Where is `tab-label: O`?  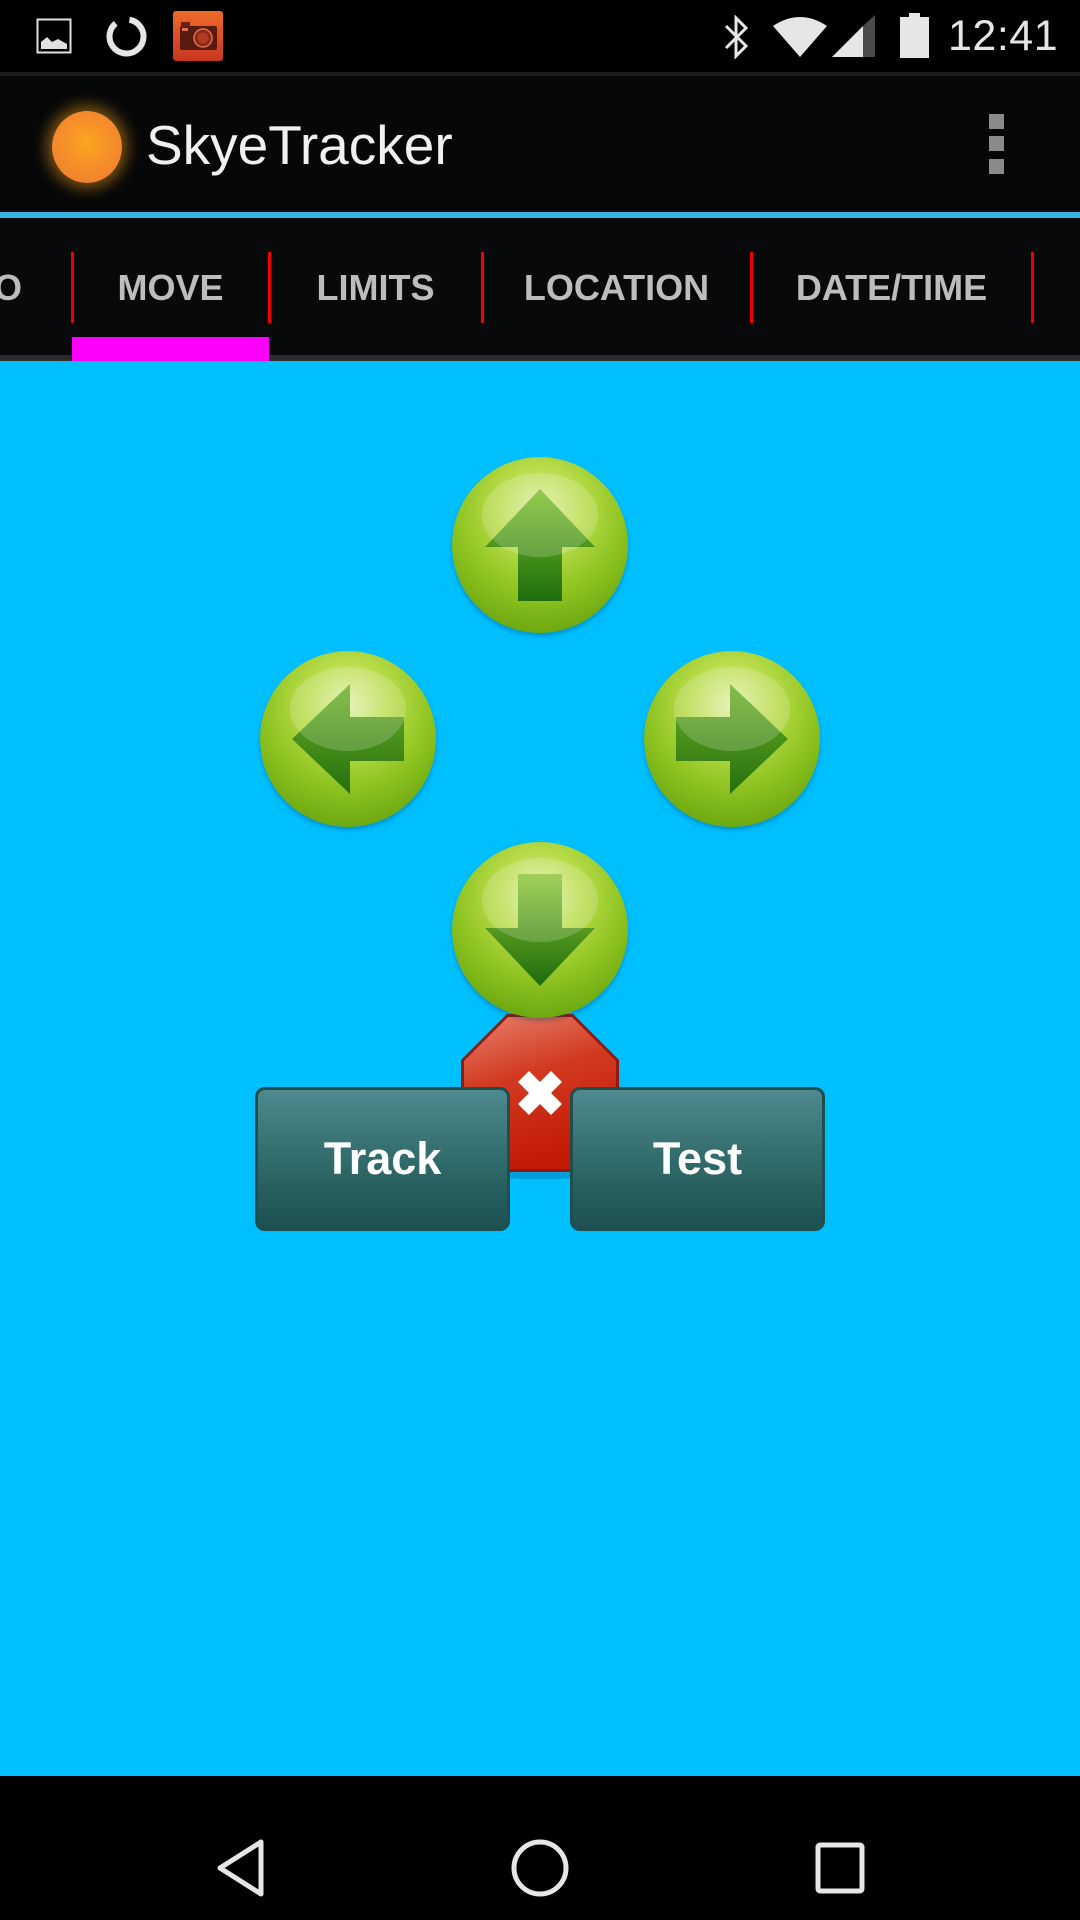
tab-label: O is located at coordinates (11, 287).